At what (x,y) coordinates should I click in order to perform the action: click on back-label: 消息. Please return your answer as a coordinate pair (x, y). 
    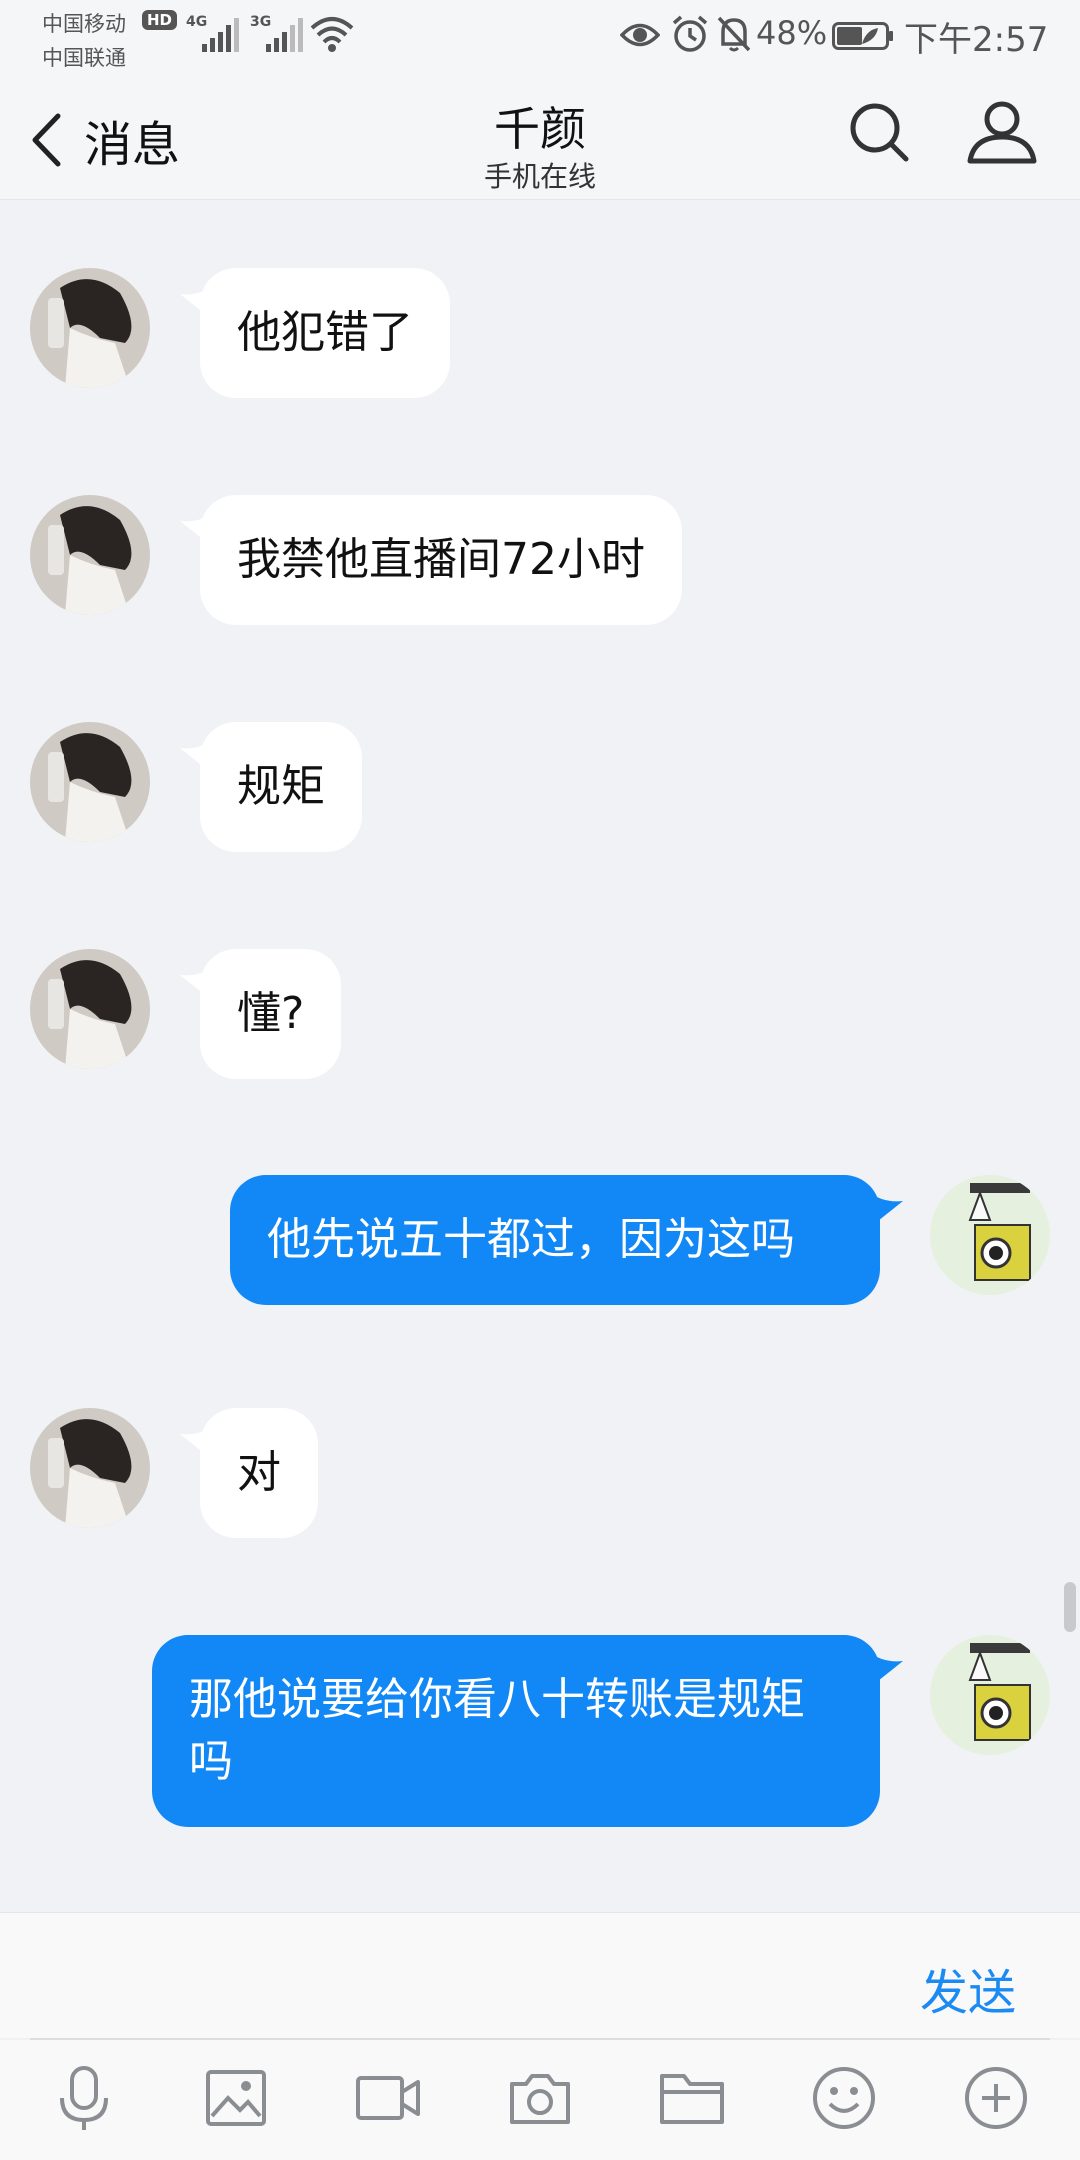
    Looking at the image, I should click on (132, 145).